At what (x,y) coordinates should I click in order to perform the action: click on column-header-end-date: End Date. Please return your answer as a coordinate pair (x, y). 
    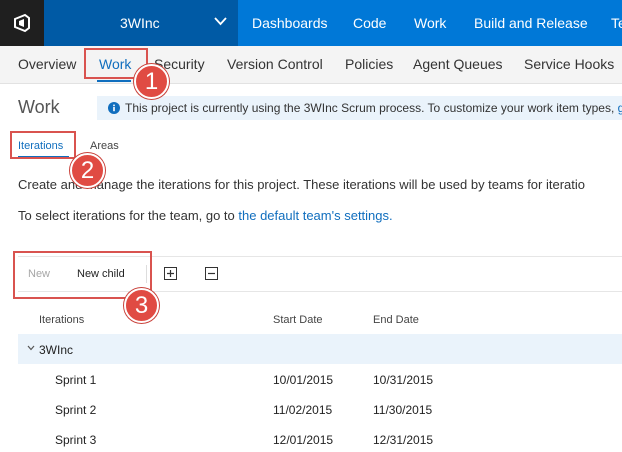
    Looking at the image, I should click on (396, 320).